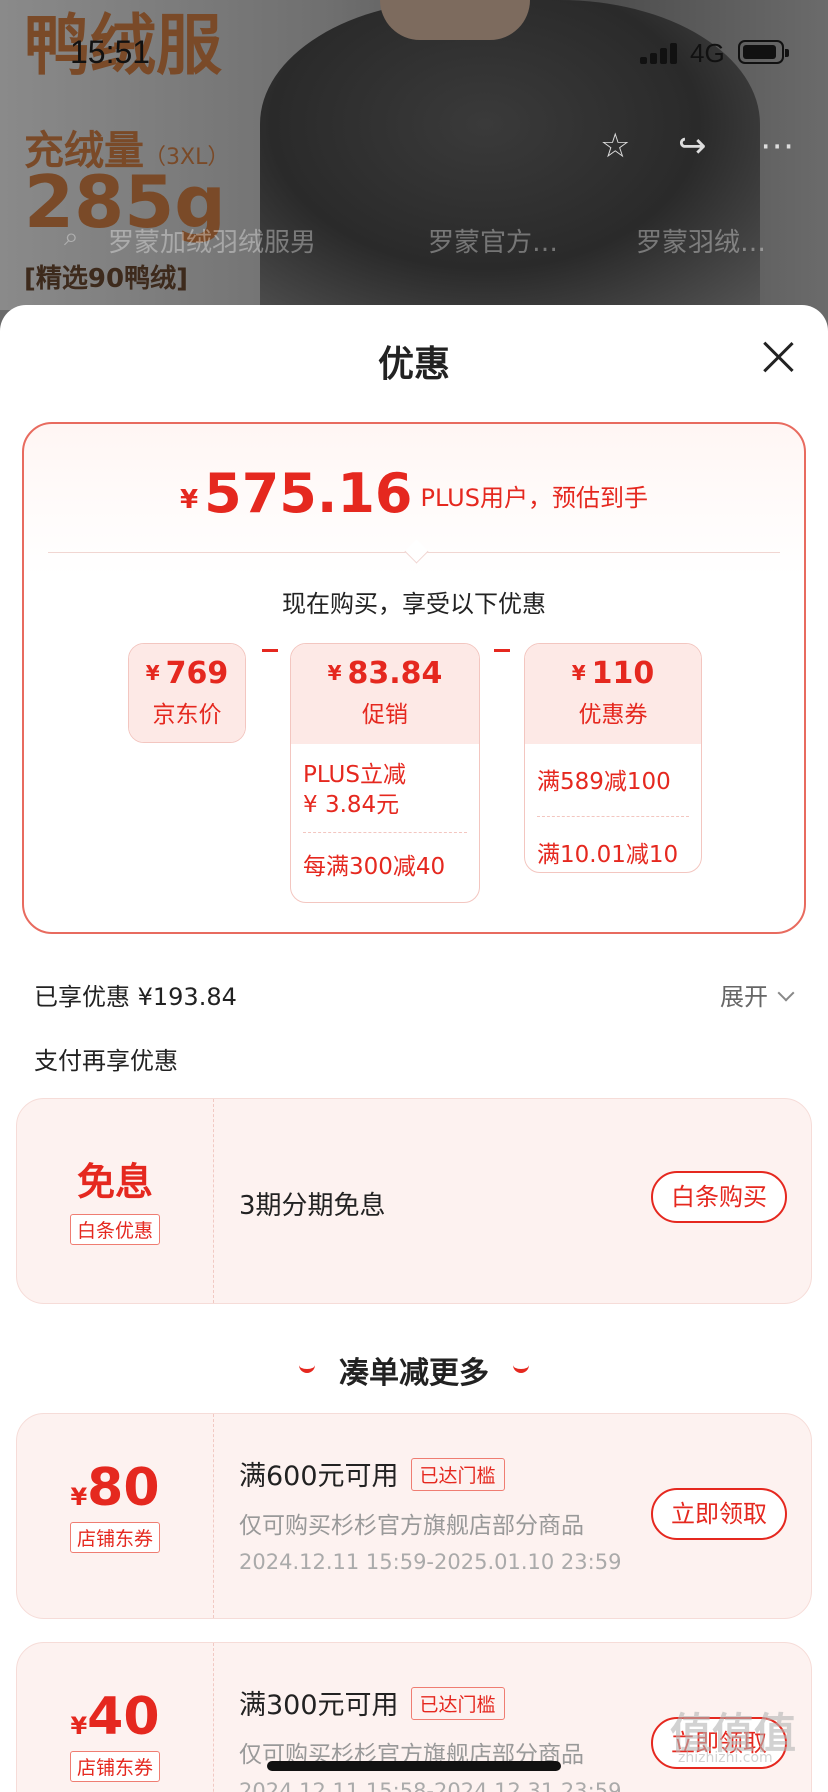  Describe the element at coordinates (778, 357) in the screenshot. I see `close-icon` at that location.